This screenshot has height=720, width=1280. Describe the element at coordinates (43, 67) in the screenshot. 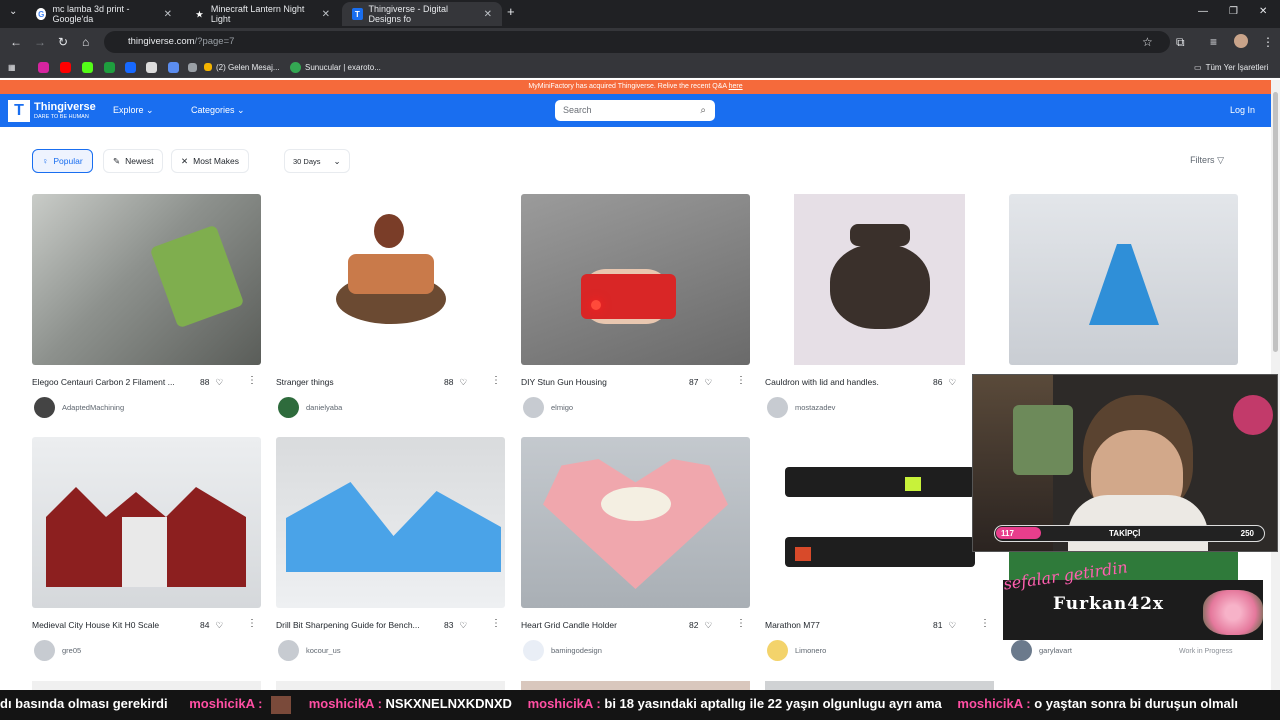

I see `instagram-icon` at that location.